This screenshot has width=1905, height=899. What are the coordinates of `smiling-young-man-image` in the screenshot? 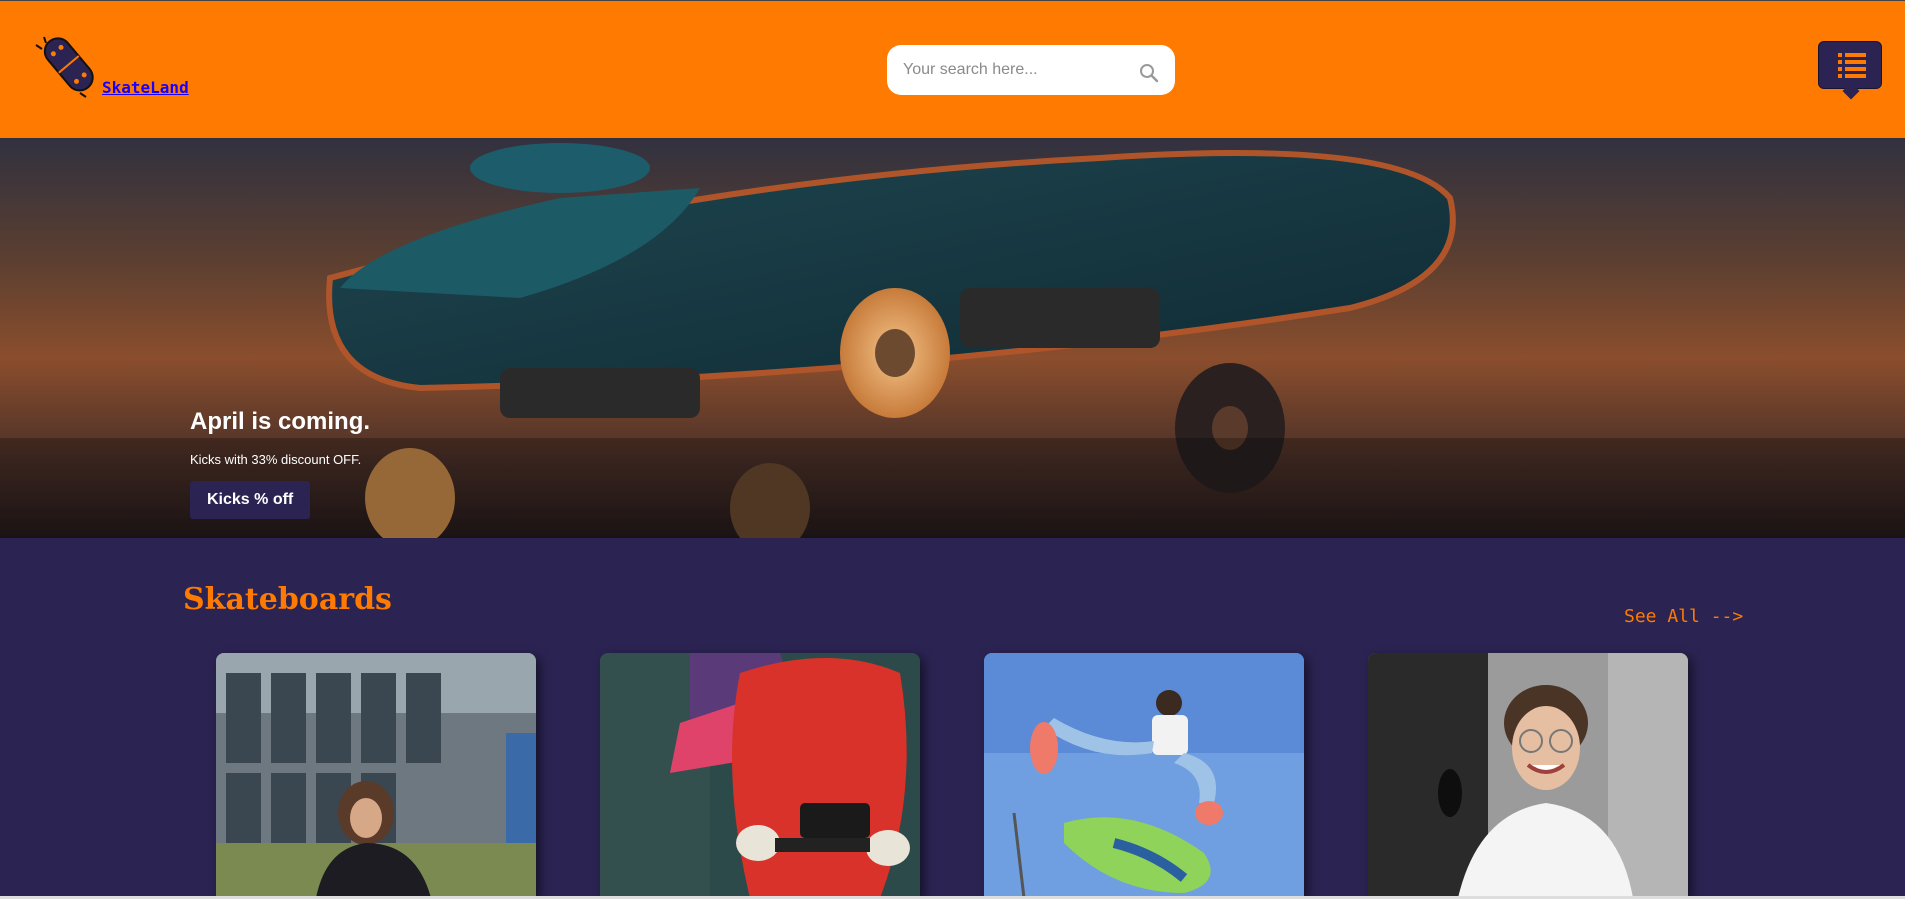 It's located at (1528, 775).